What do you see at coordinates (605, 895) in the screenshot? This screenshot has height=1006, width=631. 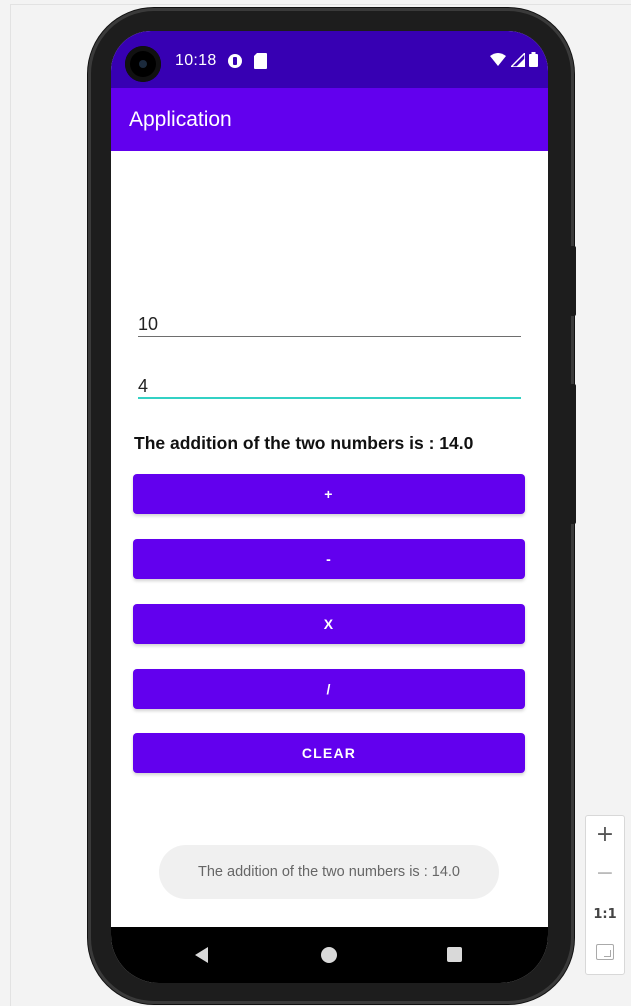 I see `zoom-controls: + − 1:1` at bounding box center [605, 895].